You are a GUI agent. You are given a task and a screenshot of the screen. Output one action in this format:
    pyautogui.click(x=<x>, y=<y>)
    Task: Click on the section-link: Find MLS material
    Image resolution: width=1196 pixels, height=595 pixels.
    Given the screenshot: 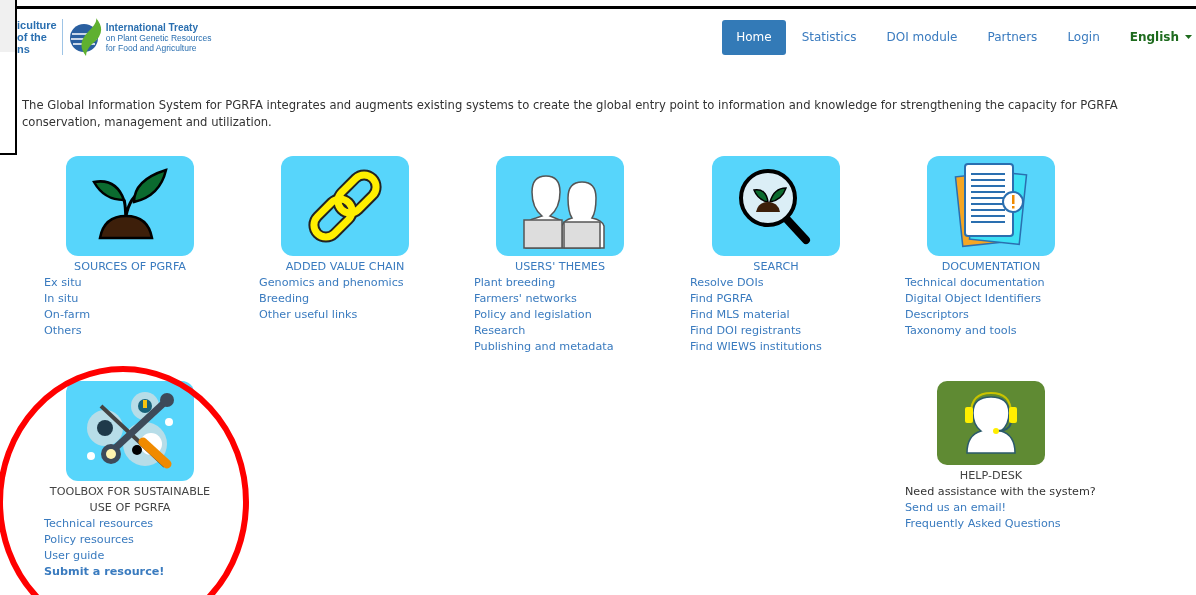 What is the action you would take?
    pyautogui.click(x=740, y=315)
    